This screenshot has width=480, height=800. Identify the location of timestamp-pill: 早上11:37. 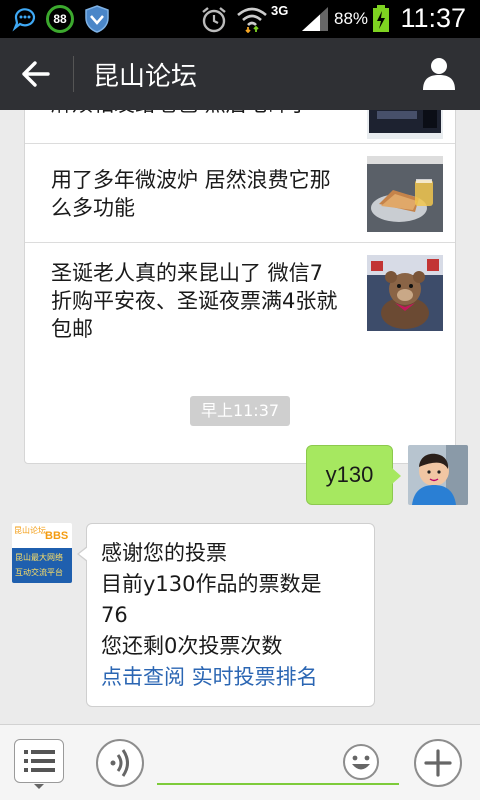
(240, 411).